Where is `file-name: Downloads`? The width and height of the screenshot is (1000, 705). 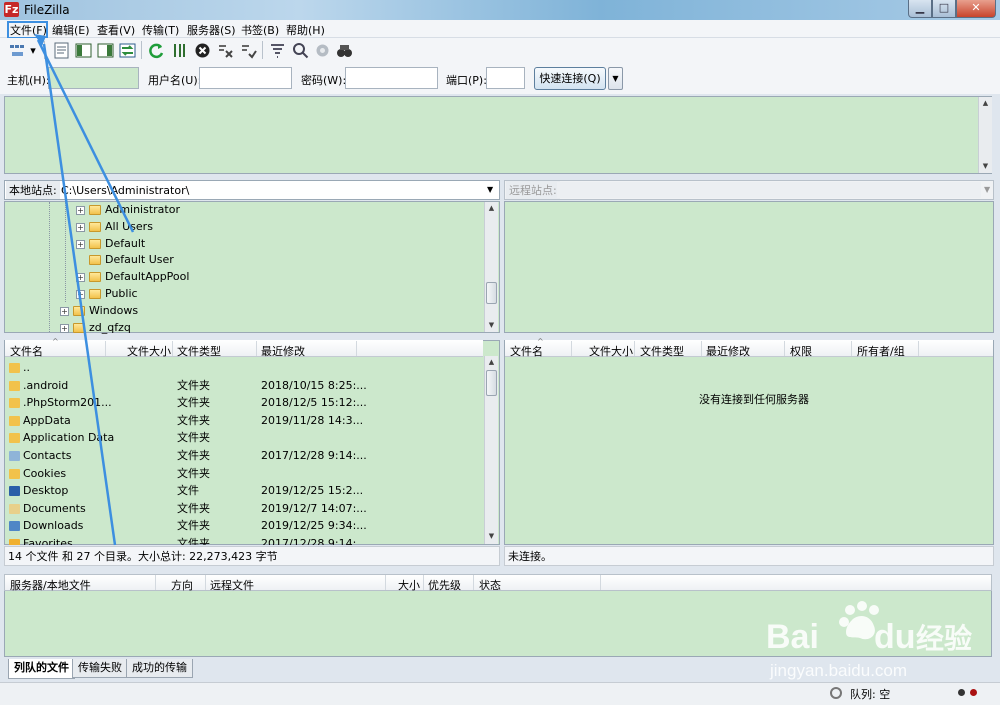
file-name: Downloads is located at coordinates (53, 526).